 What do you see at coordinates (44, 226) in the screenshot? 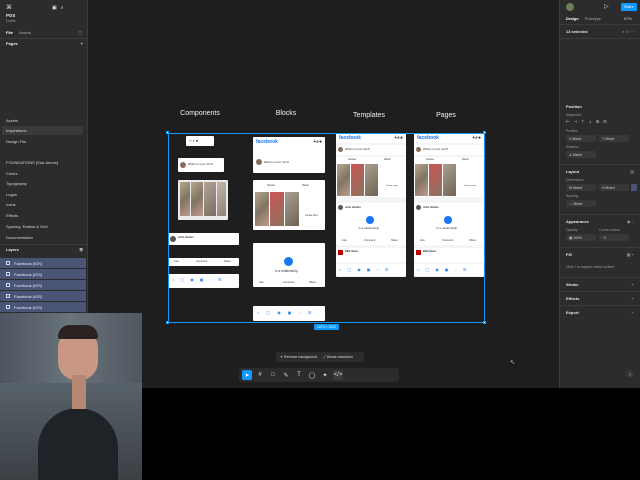
I see `page-item-spacing: Spacing, Radius & Grid` at bounding box center [44, 226].